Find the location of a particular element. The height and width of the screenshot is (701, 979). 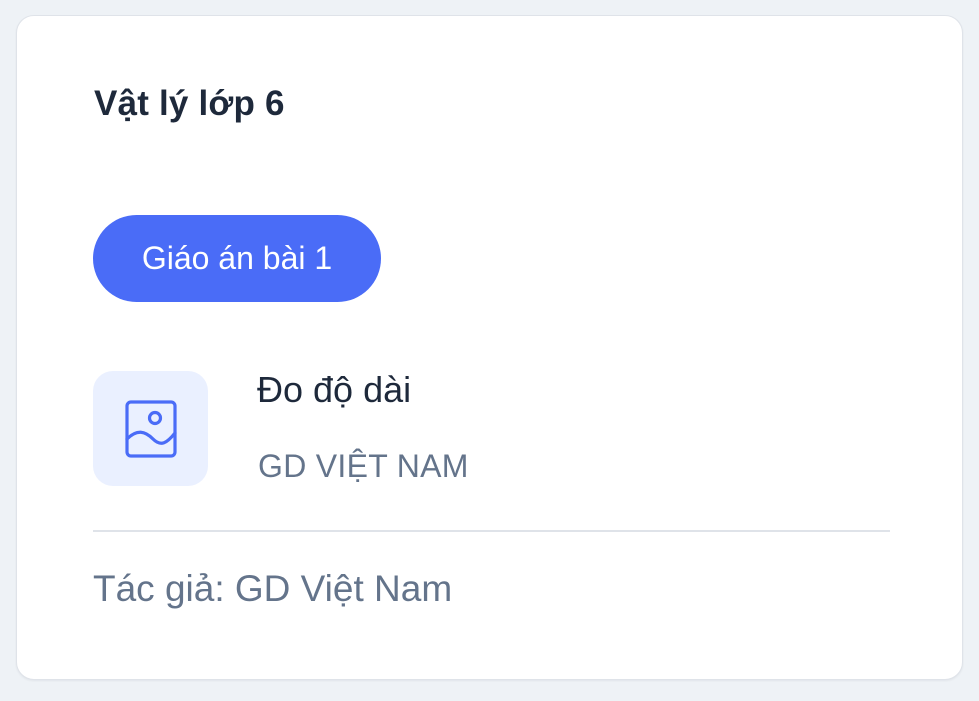

divider is located at coordinates (491, 531).